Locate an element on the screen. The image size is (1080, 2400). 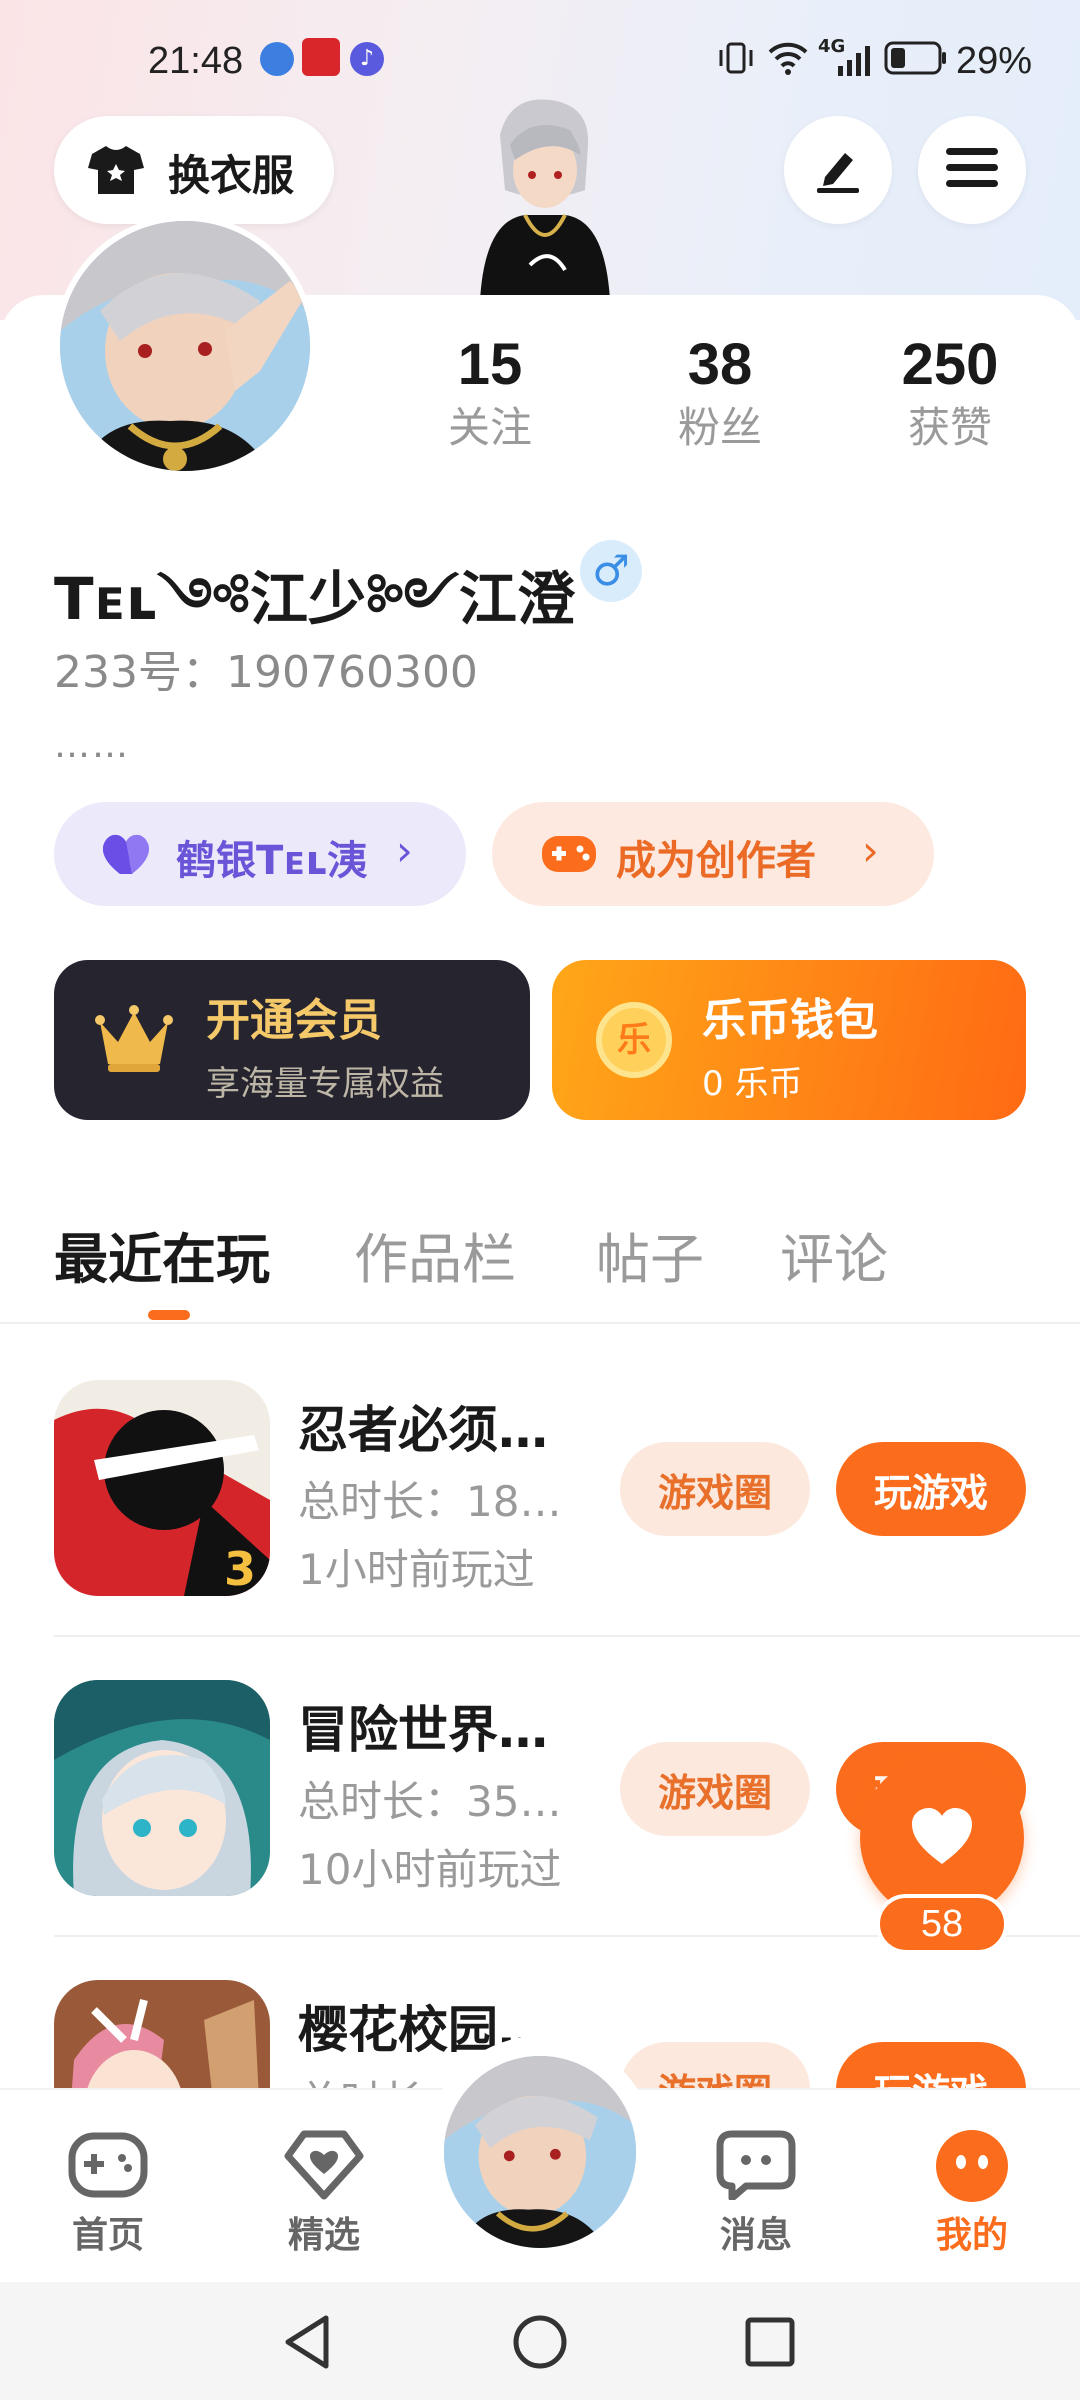
play-game-button: 玩游戏 is located at coordinates (931, 1489).